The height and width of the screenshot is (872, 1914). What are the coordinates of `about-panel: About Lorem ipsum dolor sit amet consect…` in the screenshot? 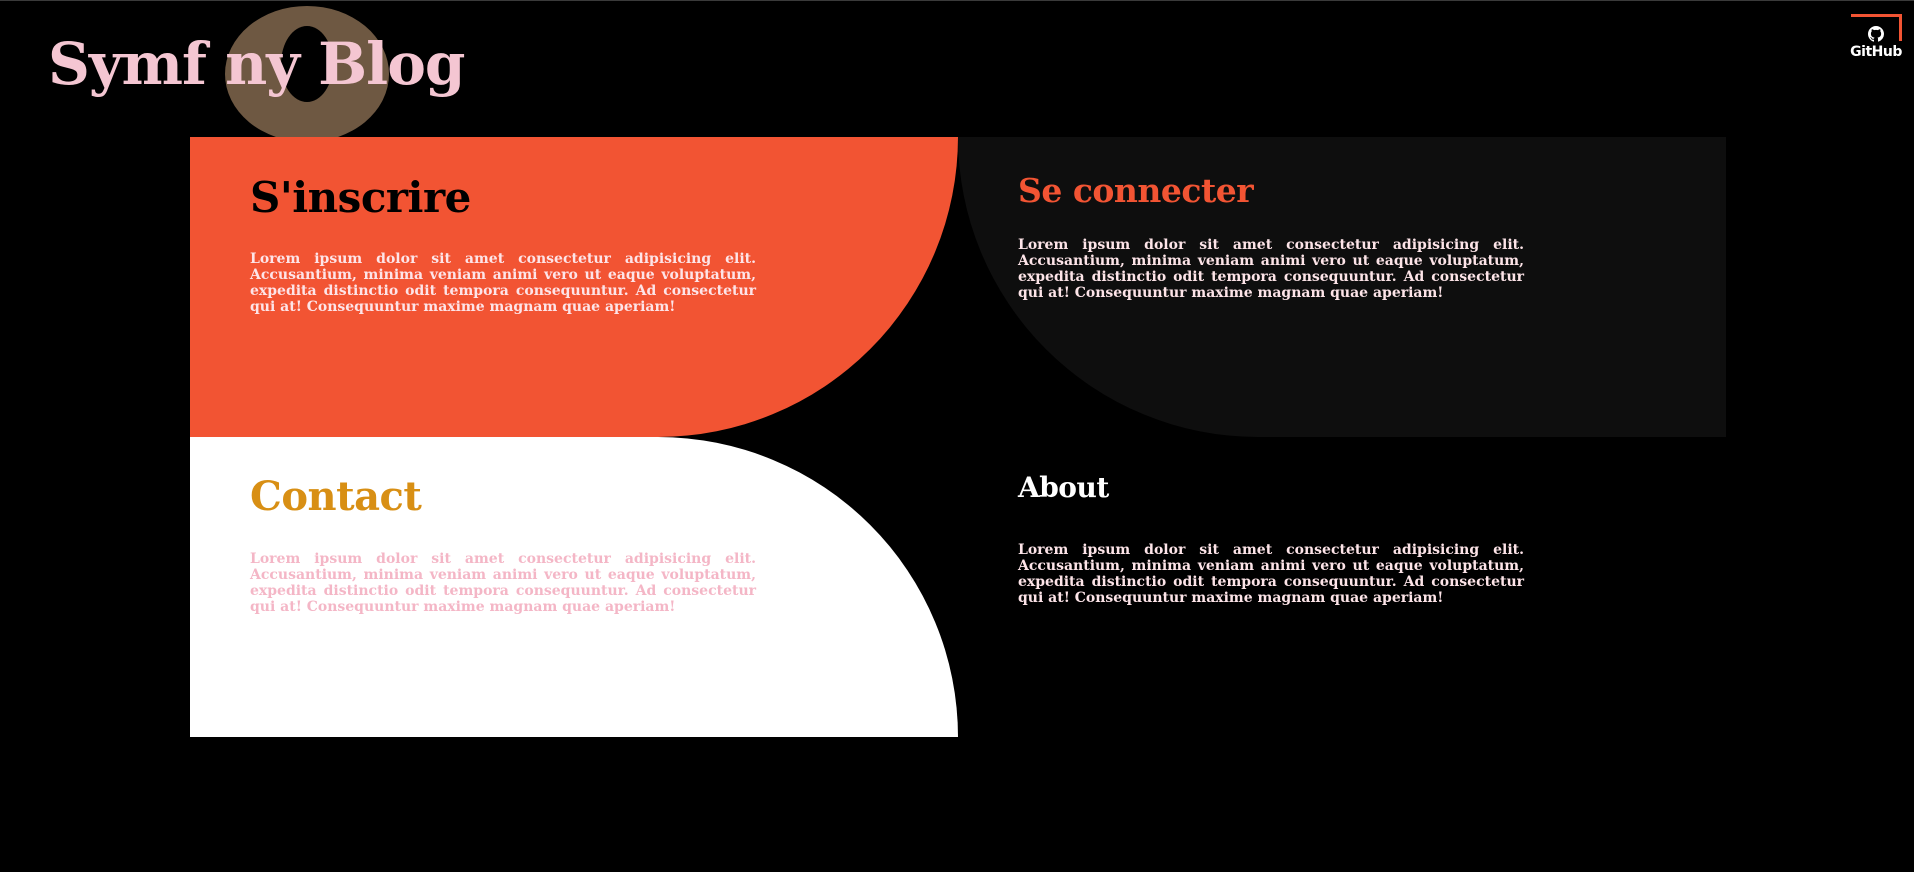 It's located at (1342, 587).